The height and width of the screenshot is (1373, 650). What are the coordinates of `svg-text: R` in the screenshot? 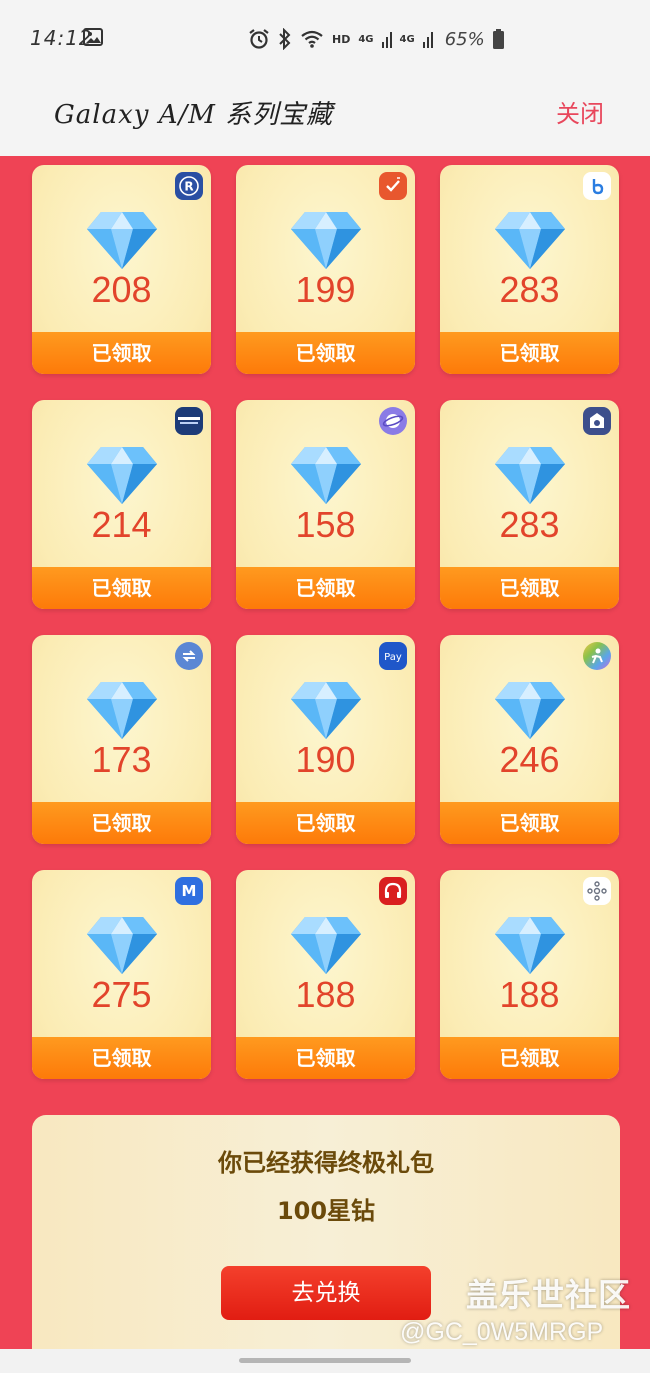 It's located at (188, 187).